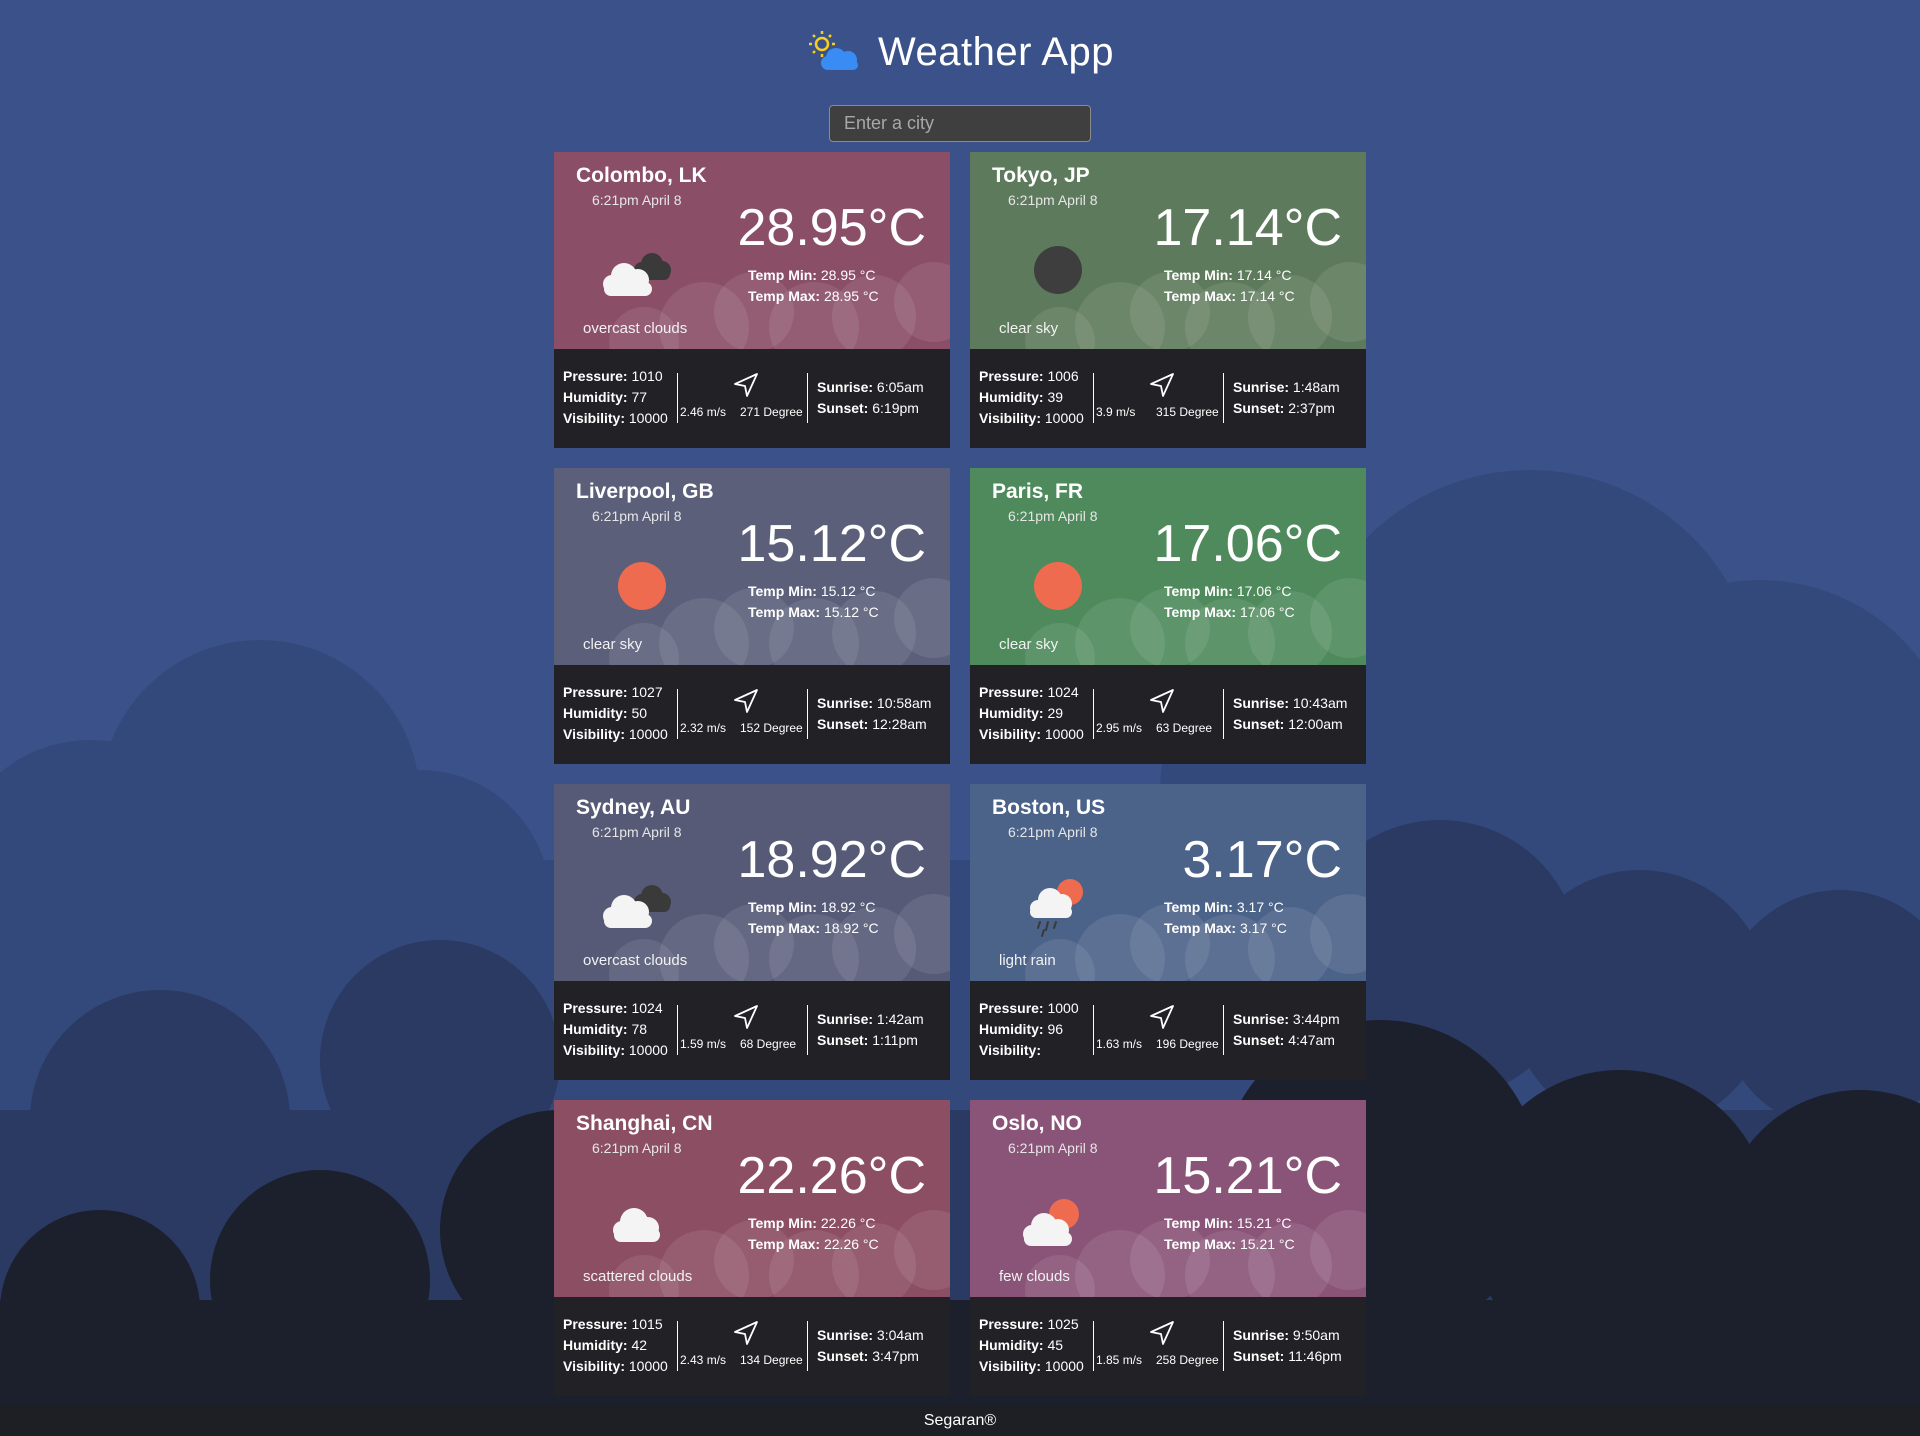  What do you see at coordinates (1290, 714) in the screenshot?
I see `sun-times: Sunrise: 10:43am Sunset: 12:00am` at bounding box center [1290, 714].